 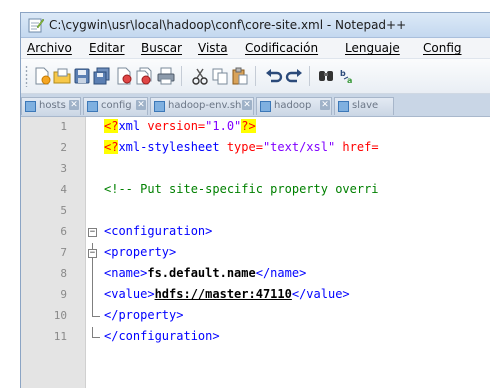 I want to click on menu-codificacion: Codificación, so click(x=281, y=48).